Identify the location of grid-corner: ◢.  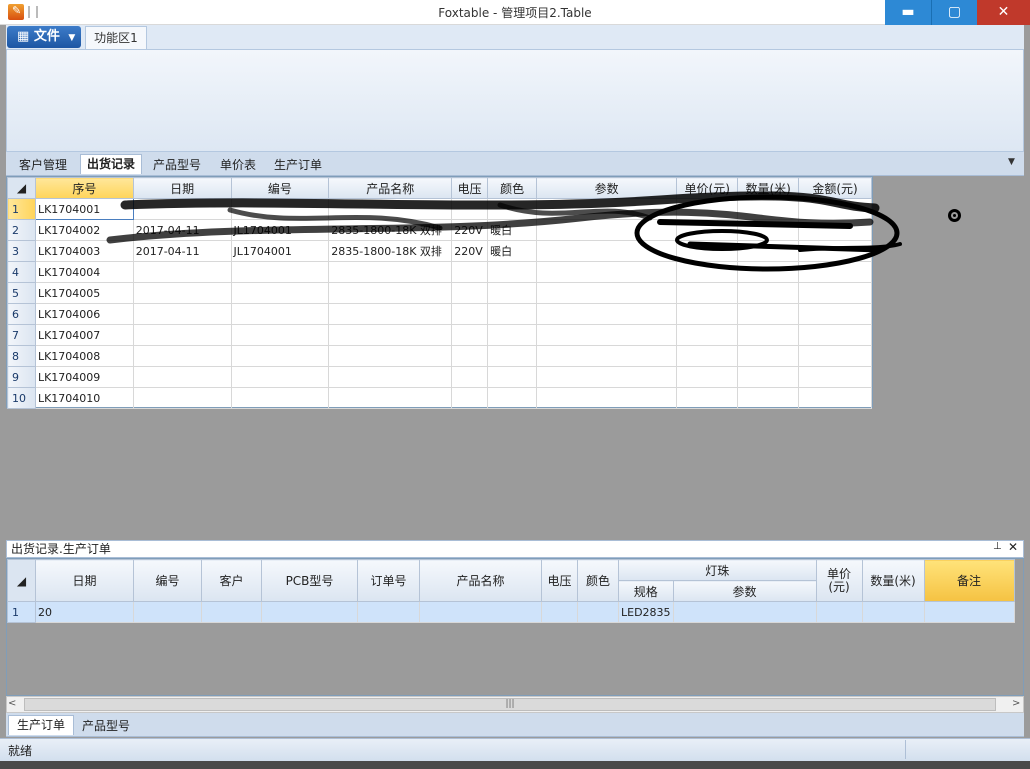
(21, 188).